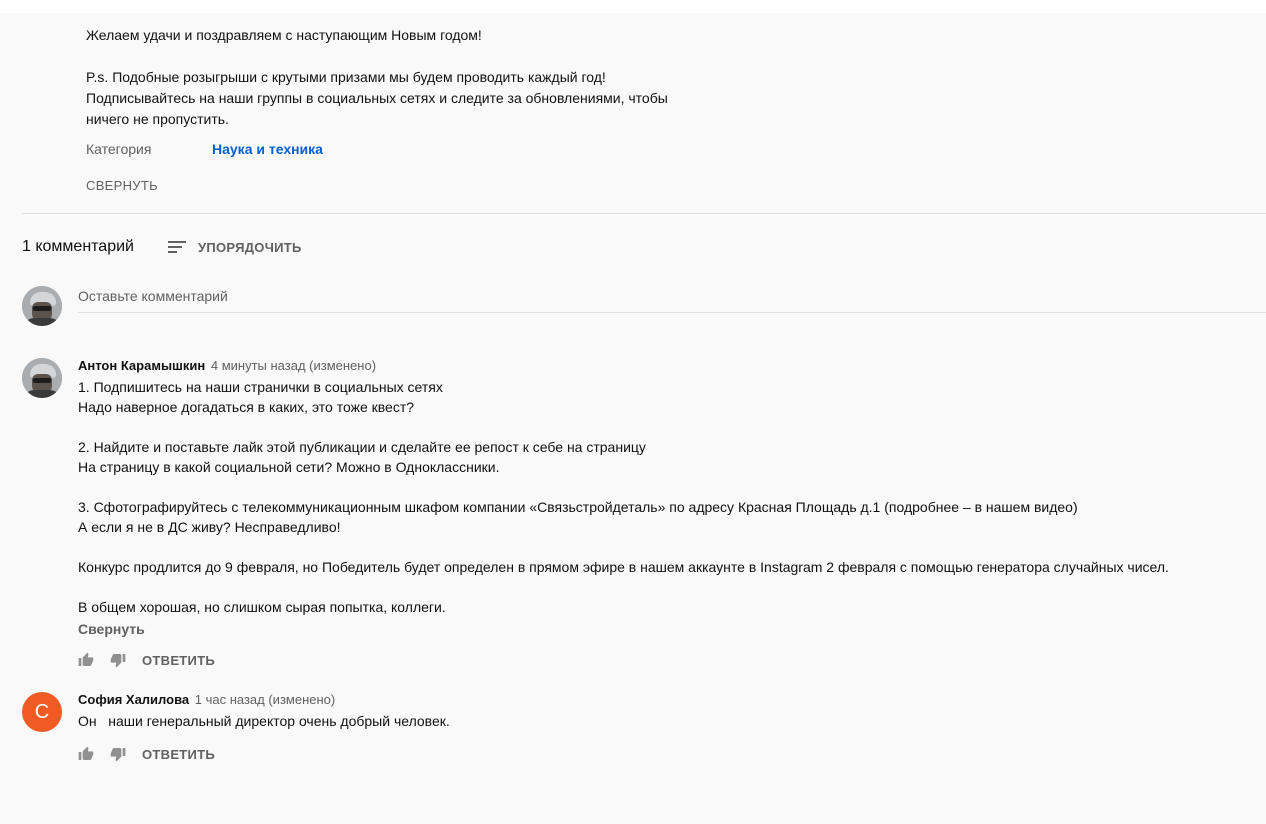  Describe the element at coordinates (141, 365) in the screenshot. I see `comment-author: Антон Карамышкин` at that location.